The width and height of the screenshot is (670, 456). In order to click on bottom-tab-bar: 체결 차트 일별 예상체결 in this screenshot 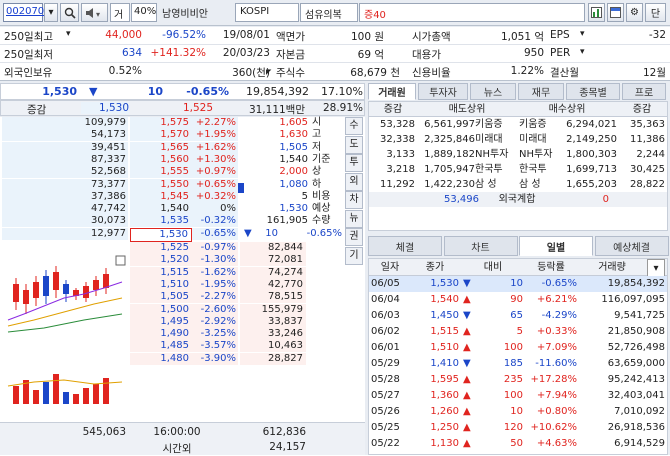, I will do `click(519, 246)`.